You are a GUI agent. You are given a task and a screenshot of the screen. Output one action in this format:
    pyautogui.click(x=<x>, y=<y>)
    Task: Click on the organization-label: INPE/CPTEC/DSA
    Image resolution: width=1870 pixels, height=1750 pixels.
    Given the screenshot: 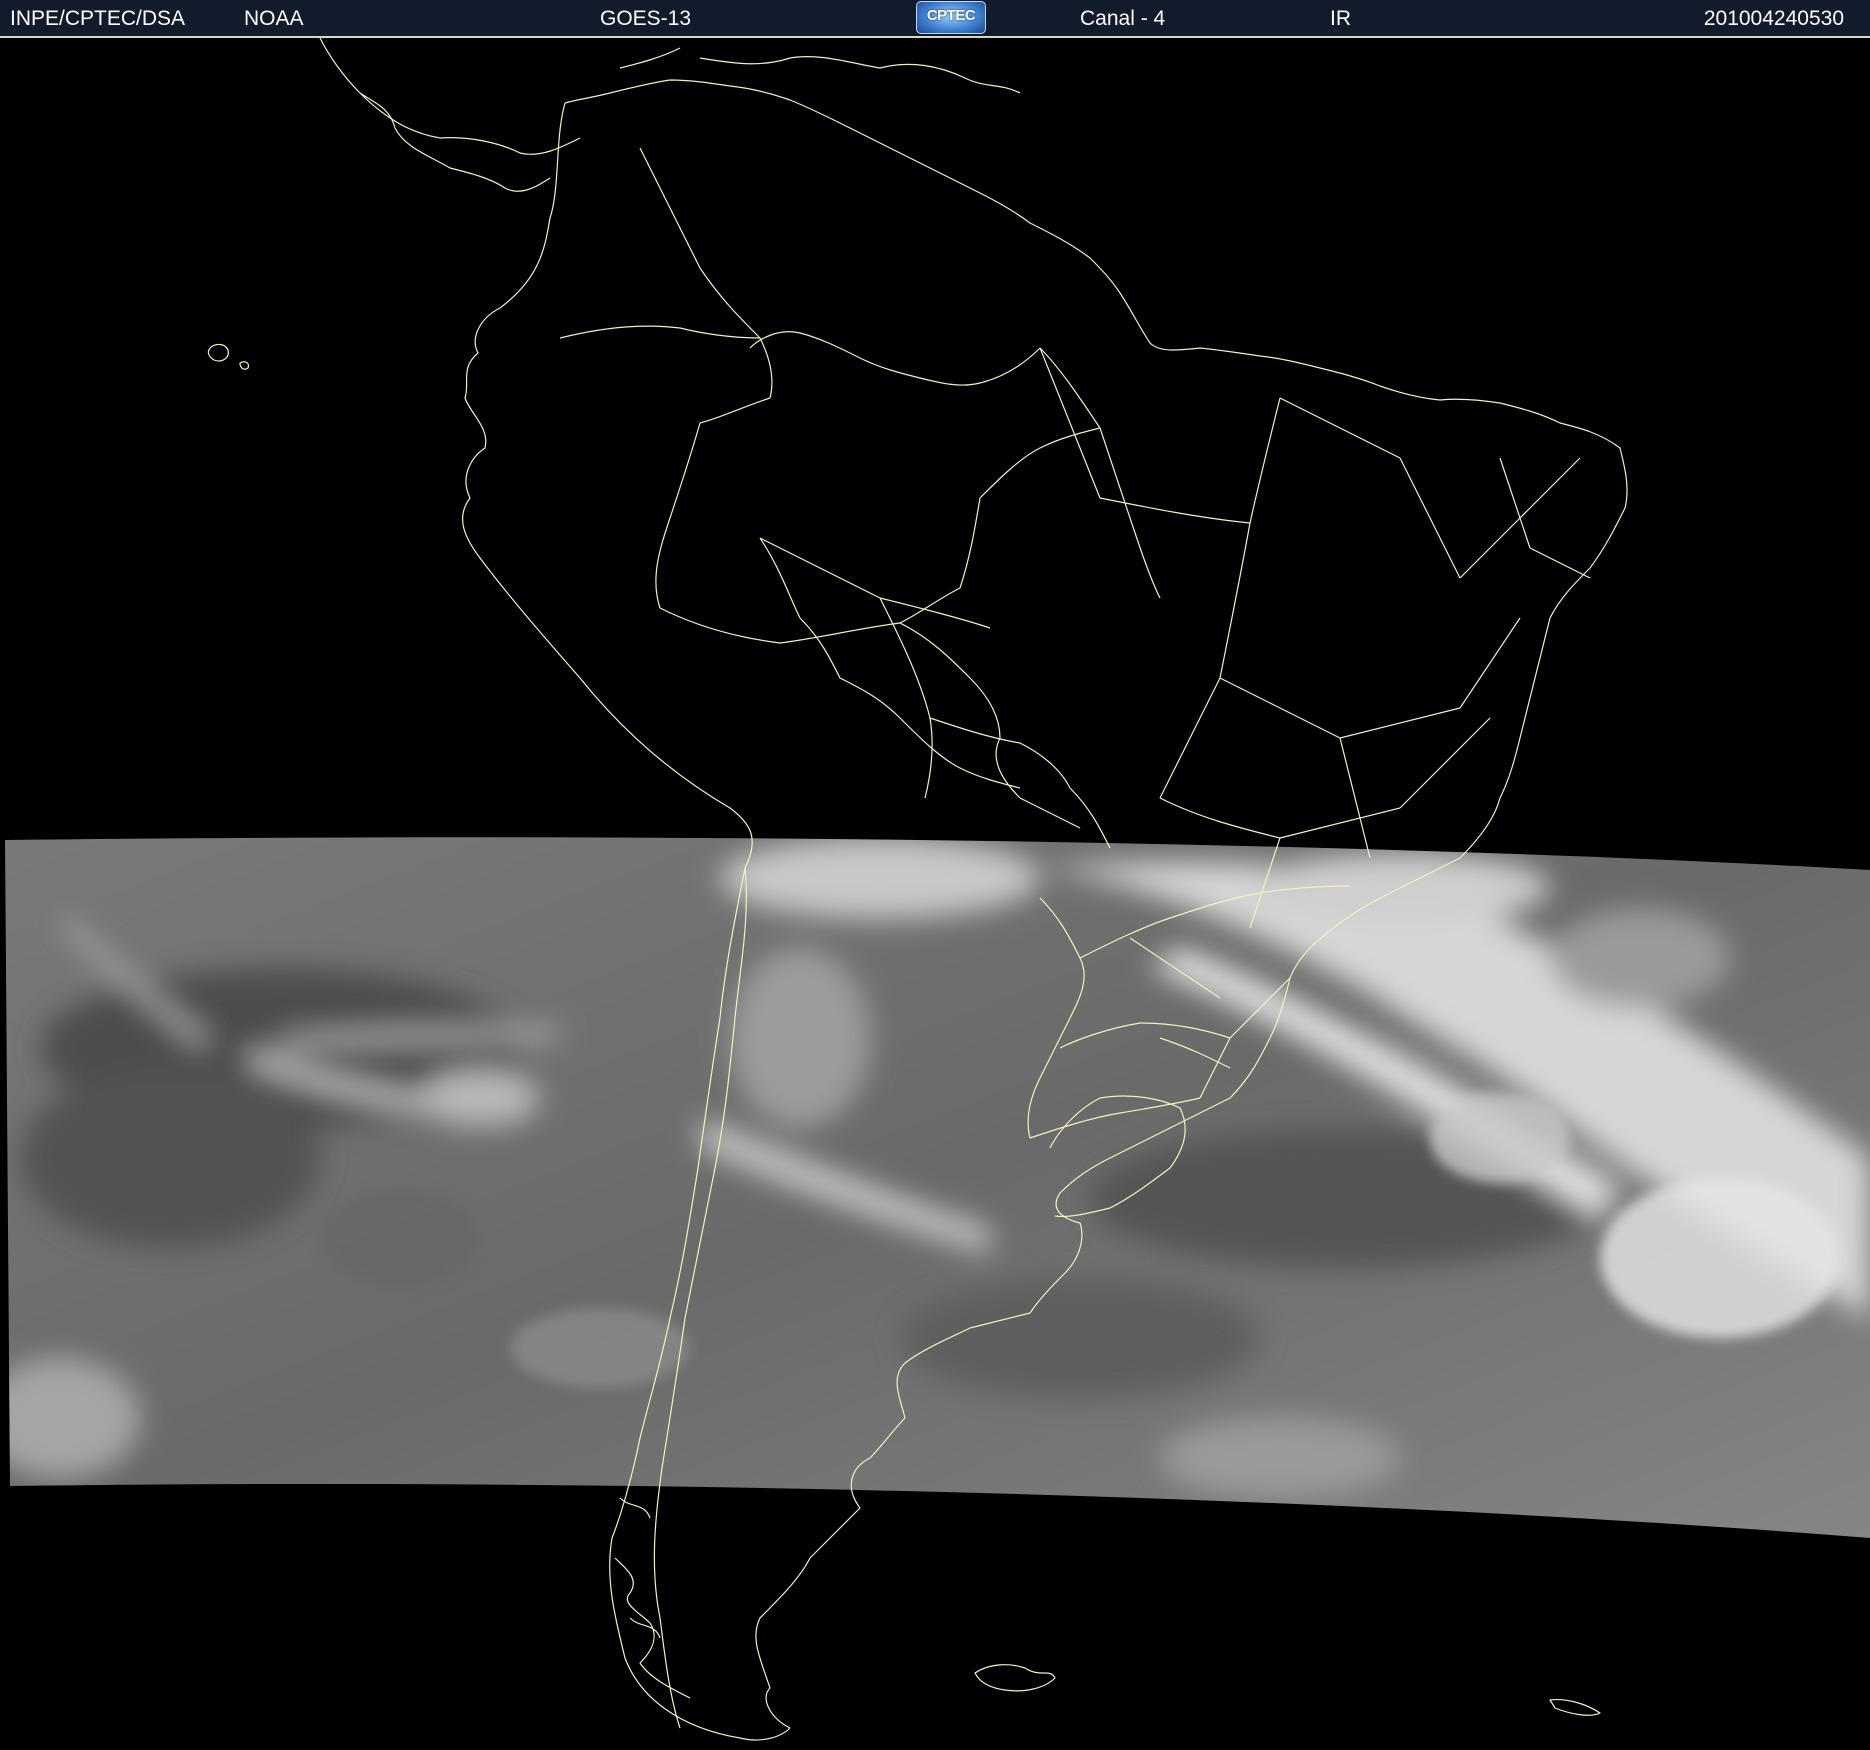 What is the action you would take?
    pyautogui.click(x=98, y=18)
    